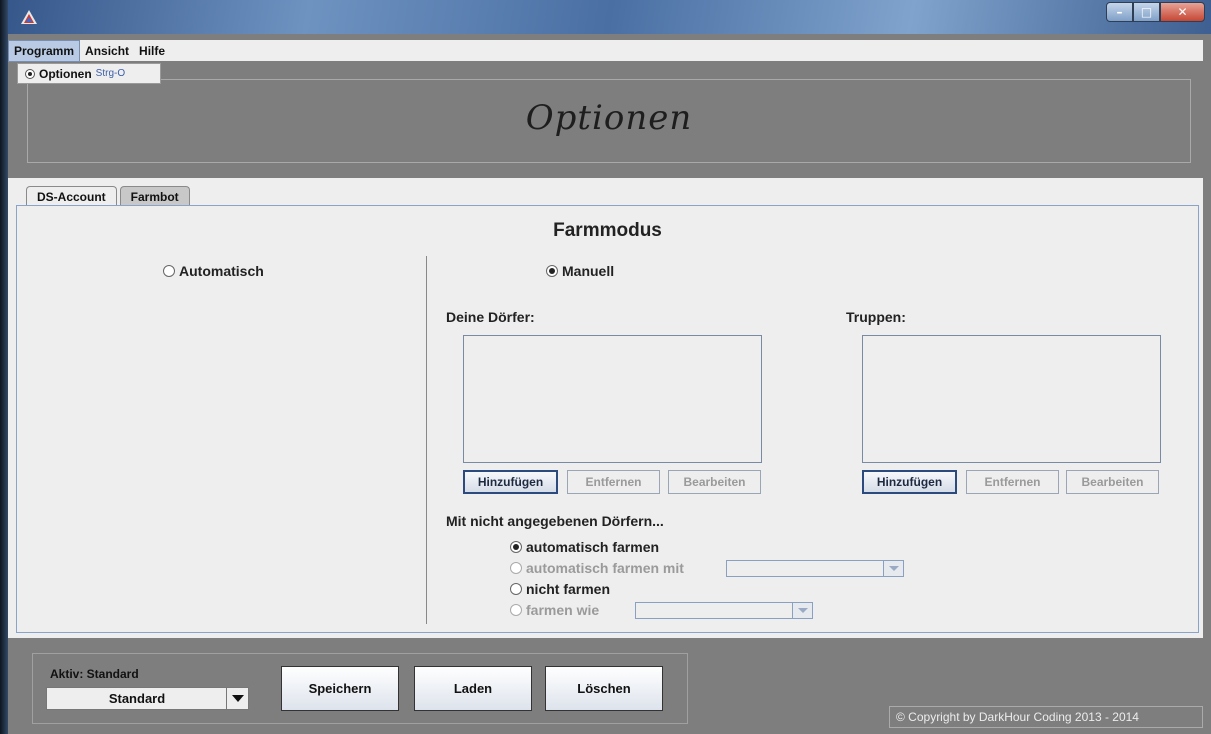 Image resolution: width=1211 pixels, height=734 pixels. What do you see at coordinates (604, 688) in the screenshot?
I see `delete-button: Löschen` at bounding box center [604, 688].